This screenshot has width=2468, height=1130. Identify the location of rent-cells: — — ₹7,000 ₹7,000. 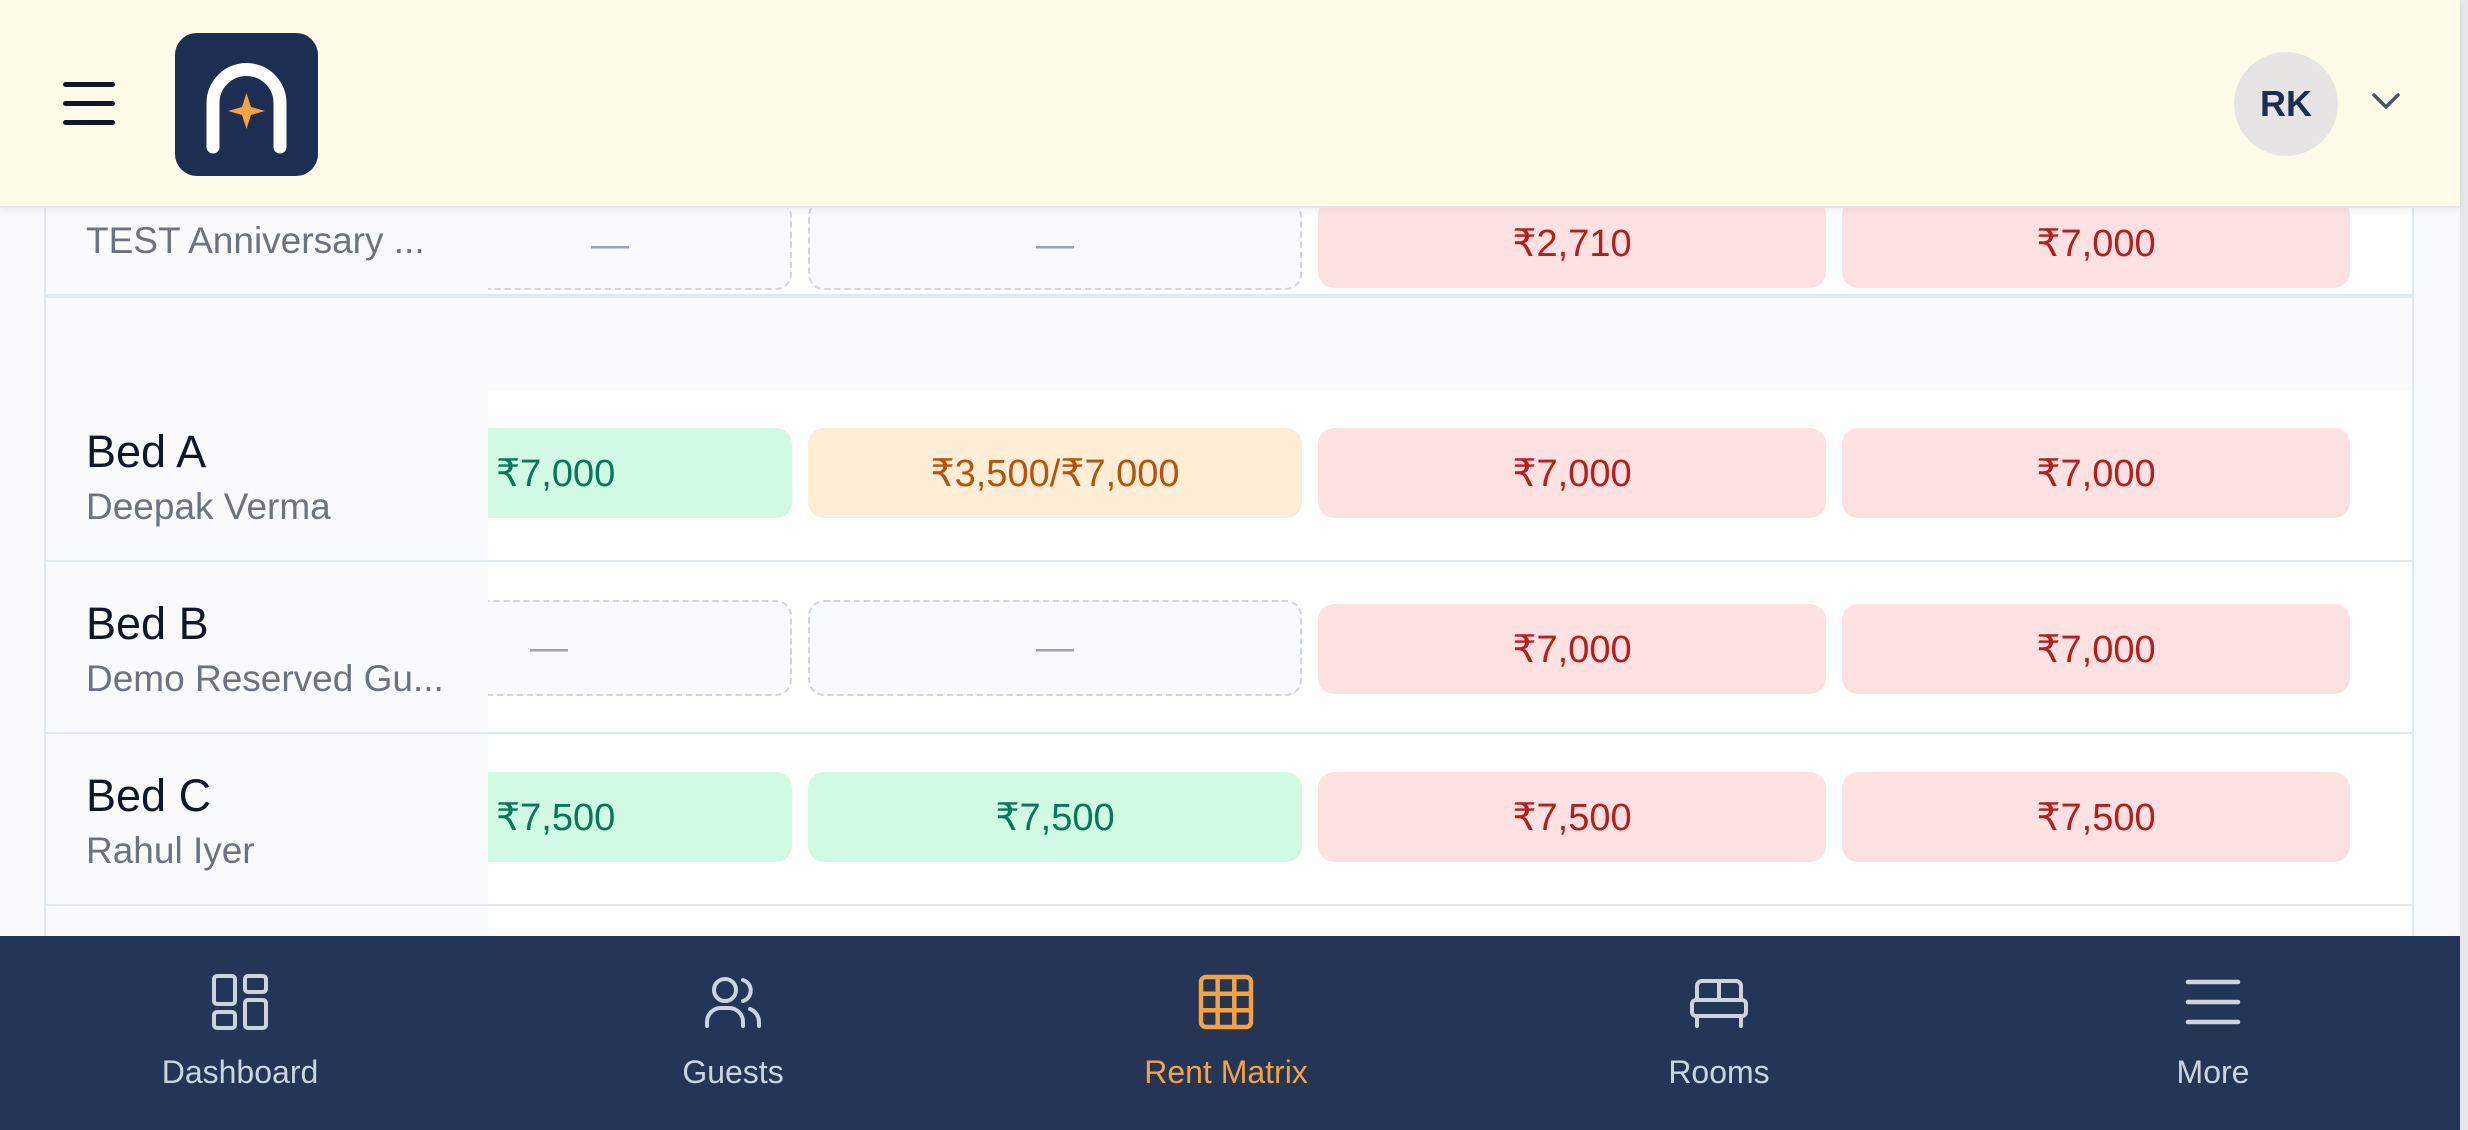
(1450, 647).